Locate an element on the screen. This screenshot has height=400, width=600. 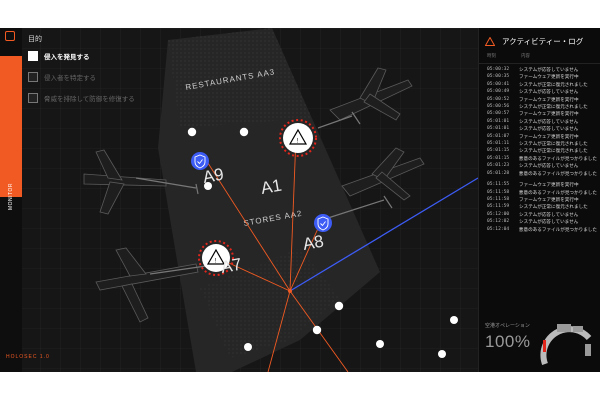
column-time: 時刻 is located at coordinates (491, 55).